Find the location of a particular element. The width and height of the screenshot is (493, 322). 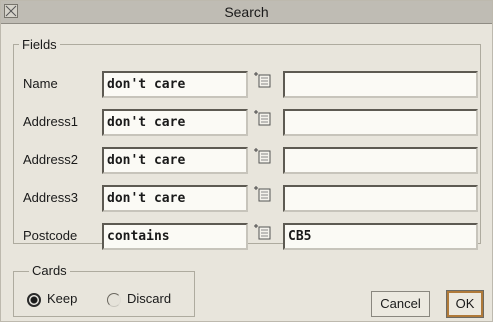

value-field-postcode: CB5 is located at coordinates (380, 236).